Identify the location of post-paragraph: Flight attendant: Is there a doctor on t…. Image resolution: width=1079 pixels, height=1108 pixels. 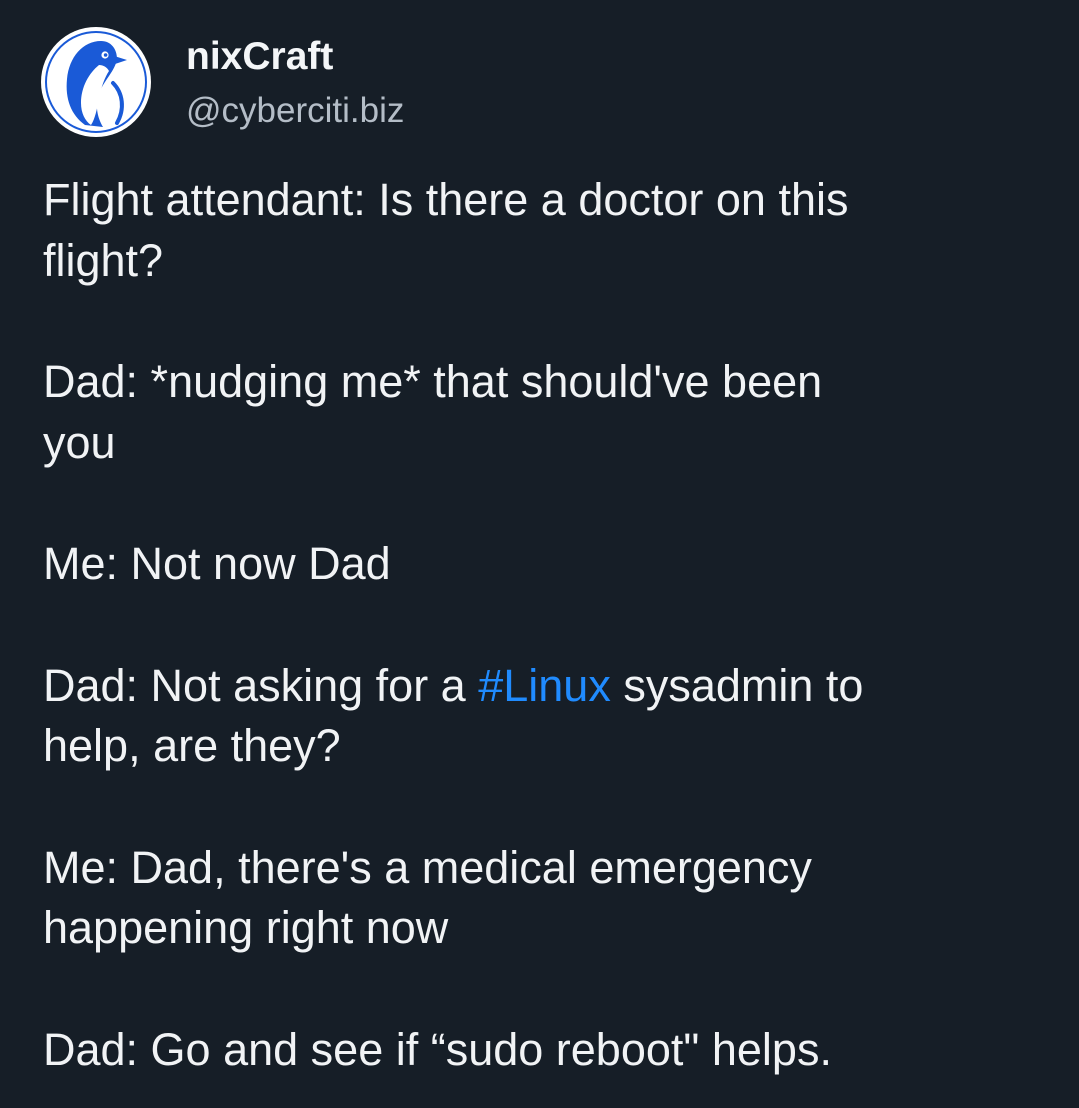
(548, 230).